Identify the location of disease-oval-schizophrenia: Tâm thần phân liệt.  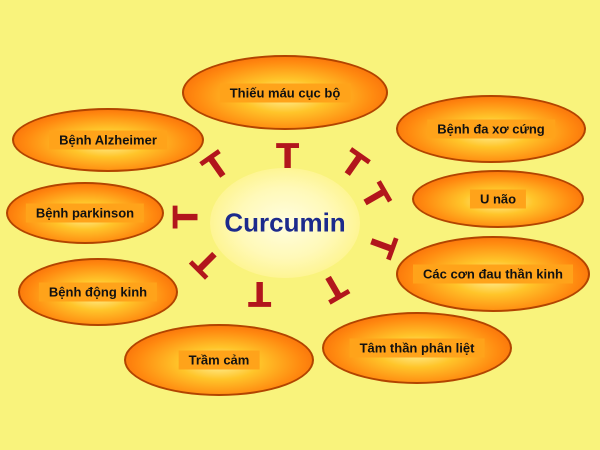
(417, 348).